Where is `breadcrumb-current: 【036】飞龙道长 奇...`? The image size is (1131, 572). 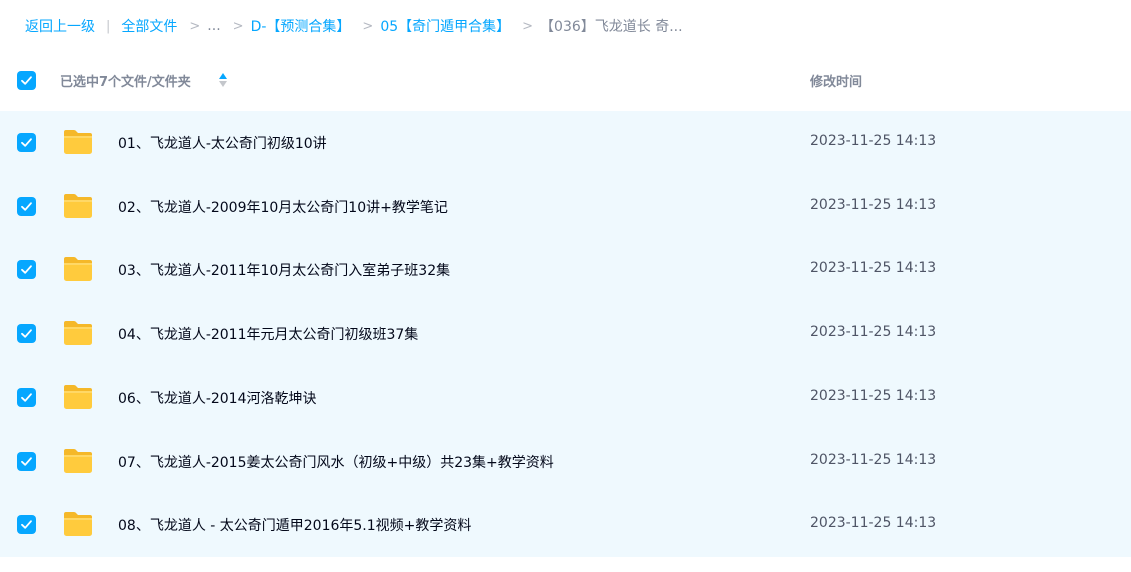
breadcrumb-current: 【036】飞龙道长 奇... is located at coordinates (611, 27).